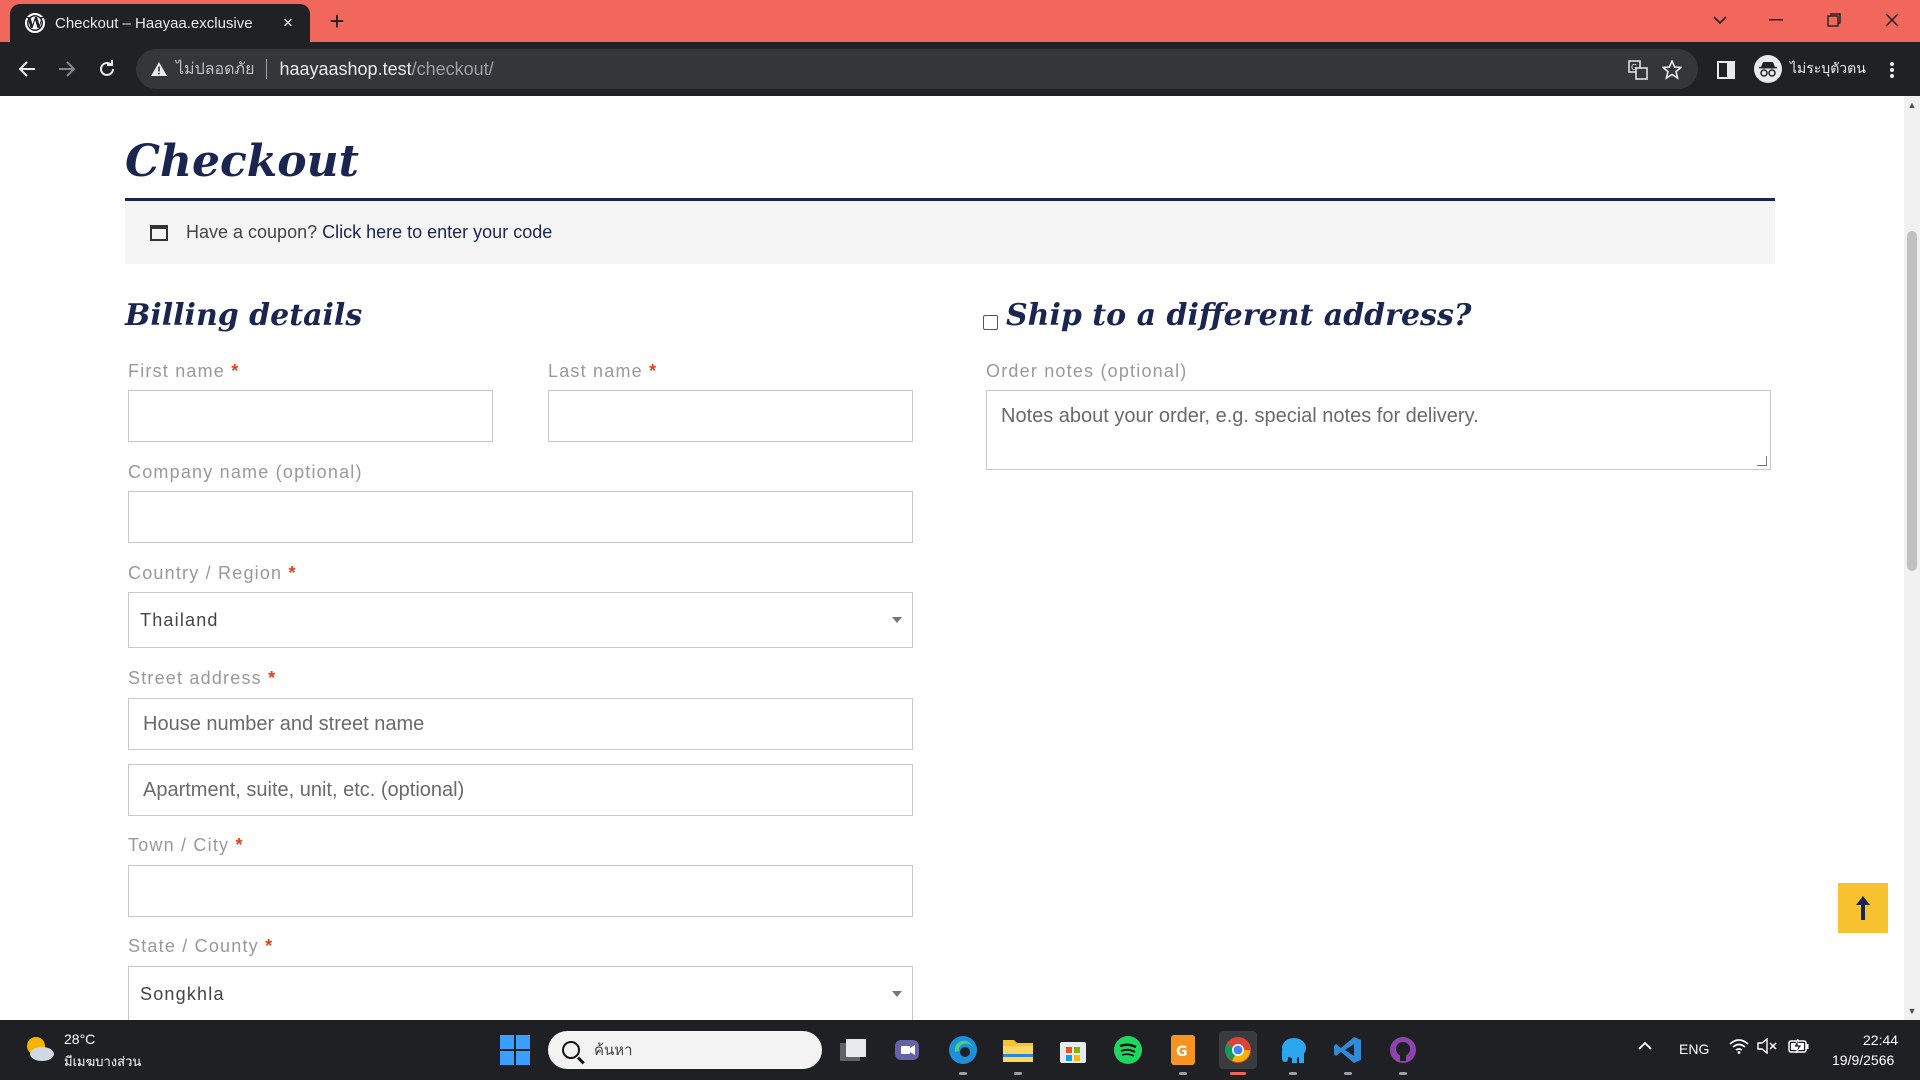 Image resolution: width=1920 pixels, height=1080 pixels. What do you see at coordinates (205, 573) in the screenshot?
I see `country-label-text: Country / Region` at bounding box center [205, 573].